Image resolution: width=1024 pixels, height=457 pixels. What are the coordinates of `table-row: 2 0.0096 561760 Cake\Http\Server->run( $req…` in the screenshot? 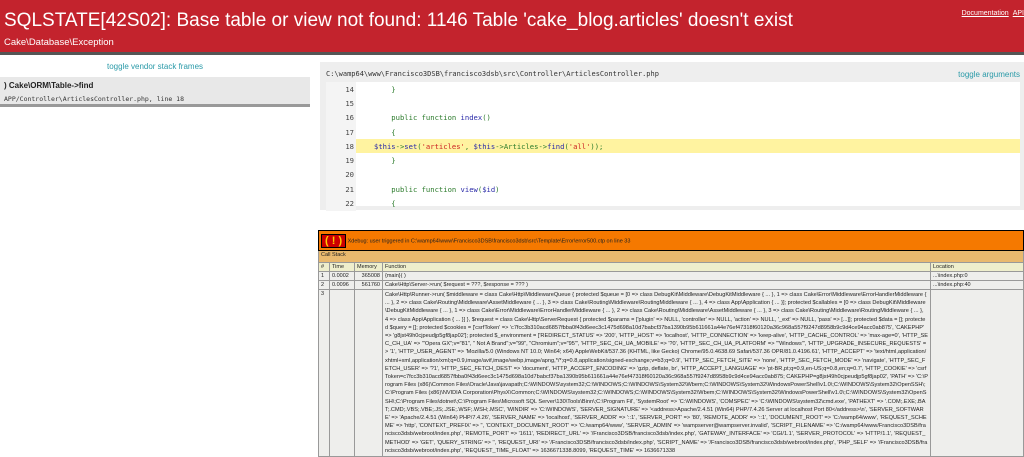 It's located at (671, 285).